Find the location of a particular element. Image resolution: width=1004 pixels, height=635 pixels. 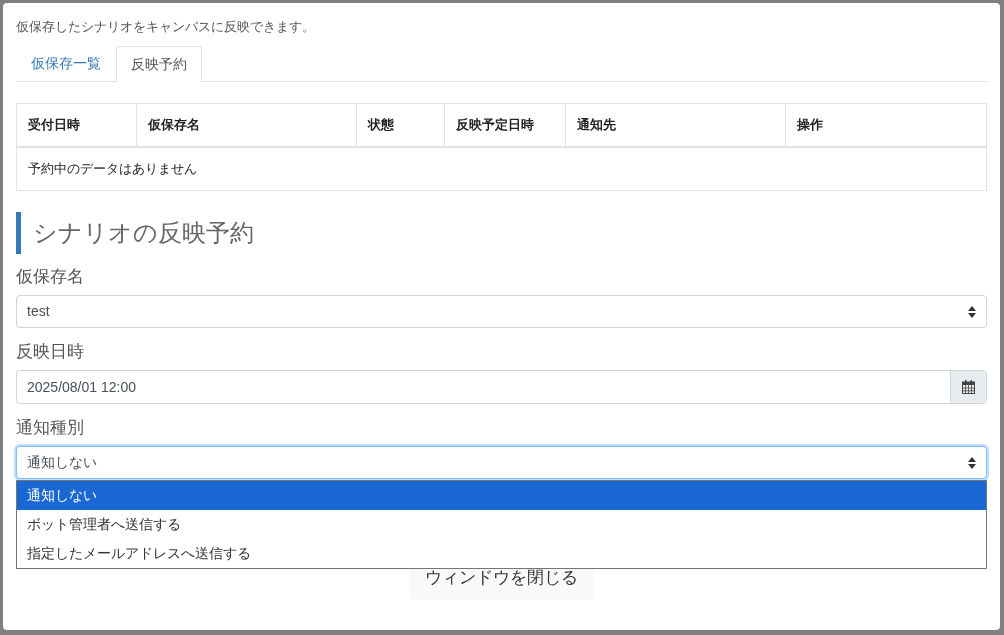

select-field: test is located at coordinates (501, 311).